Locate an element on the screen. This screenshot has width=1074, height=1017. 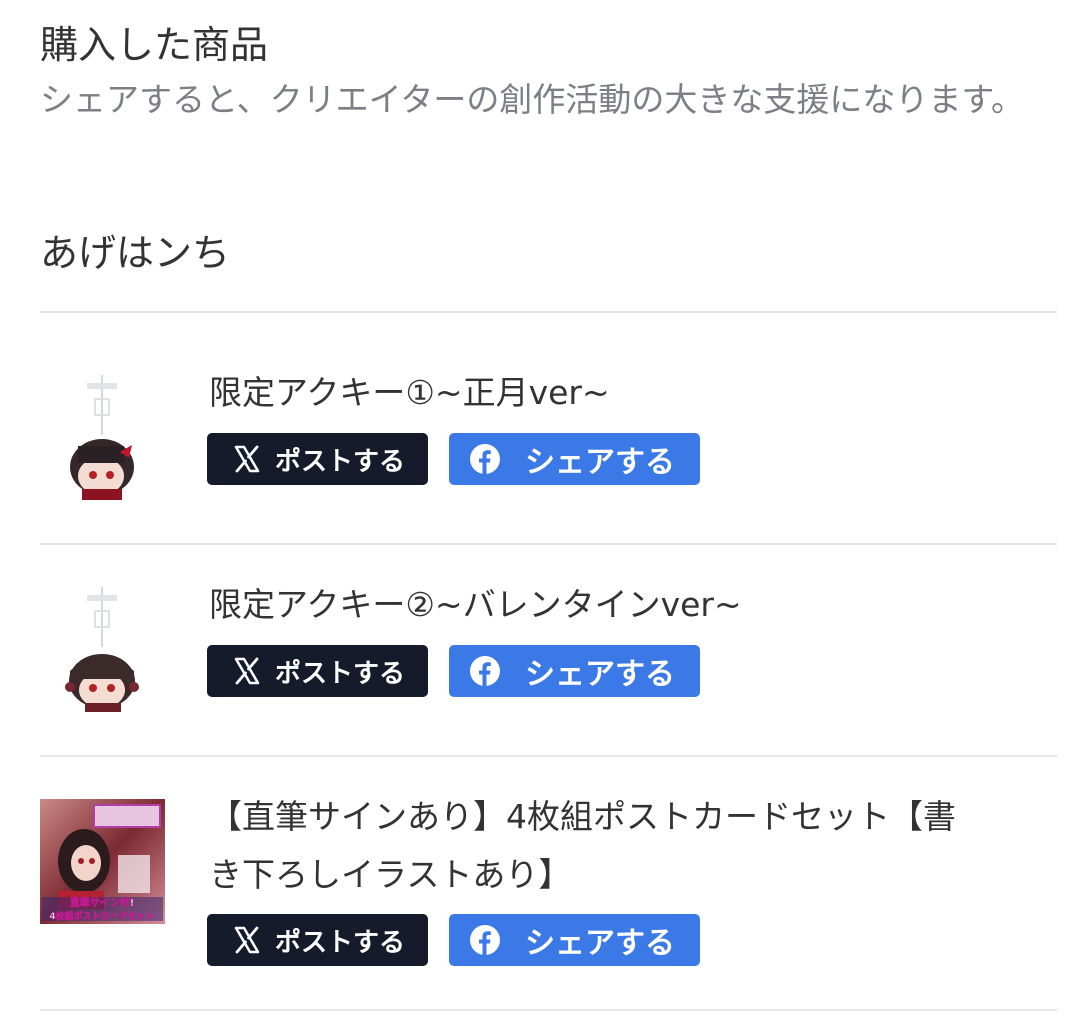
item-title: 限定アクキー①~正月ver~ is located at coordinates (629, 393).